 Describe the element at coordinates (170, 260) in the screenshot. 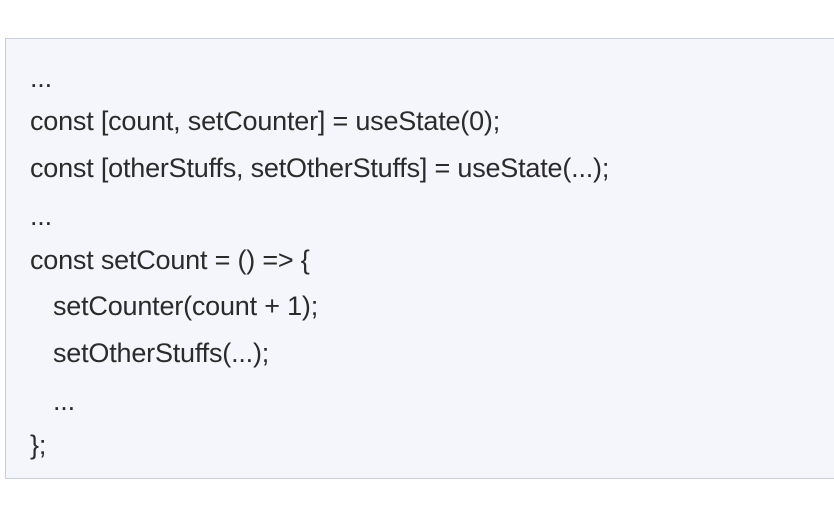

I see `code-line-setcount-declaration: const setCount = () => {` at that location.